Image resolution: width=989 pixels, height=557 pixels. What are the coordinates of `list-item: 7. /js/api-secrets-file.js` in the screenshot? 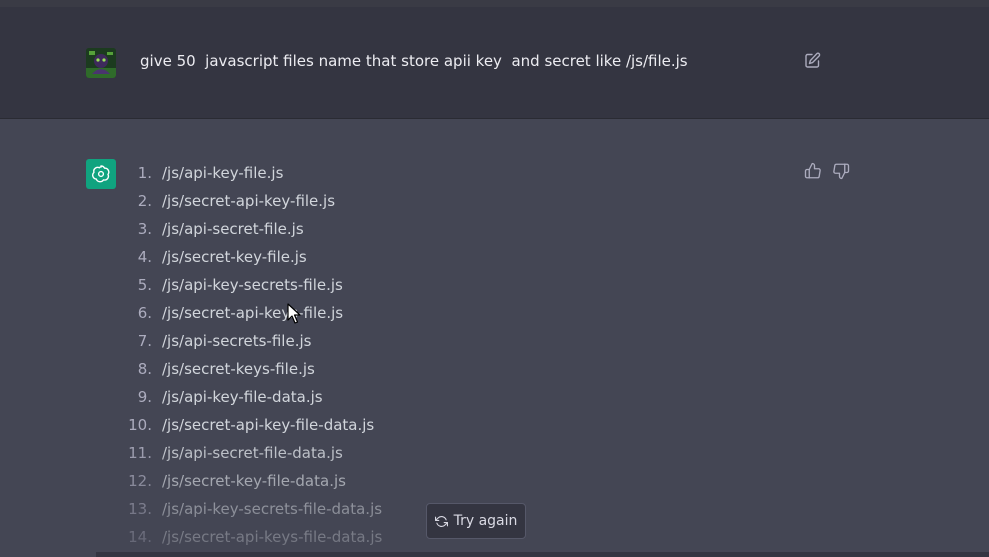 It's located at (216, 341).